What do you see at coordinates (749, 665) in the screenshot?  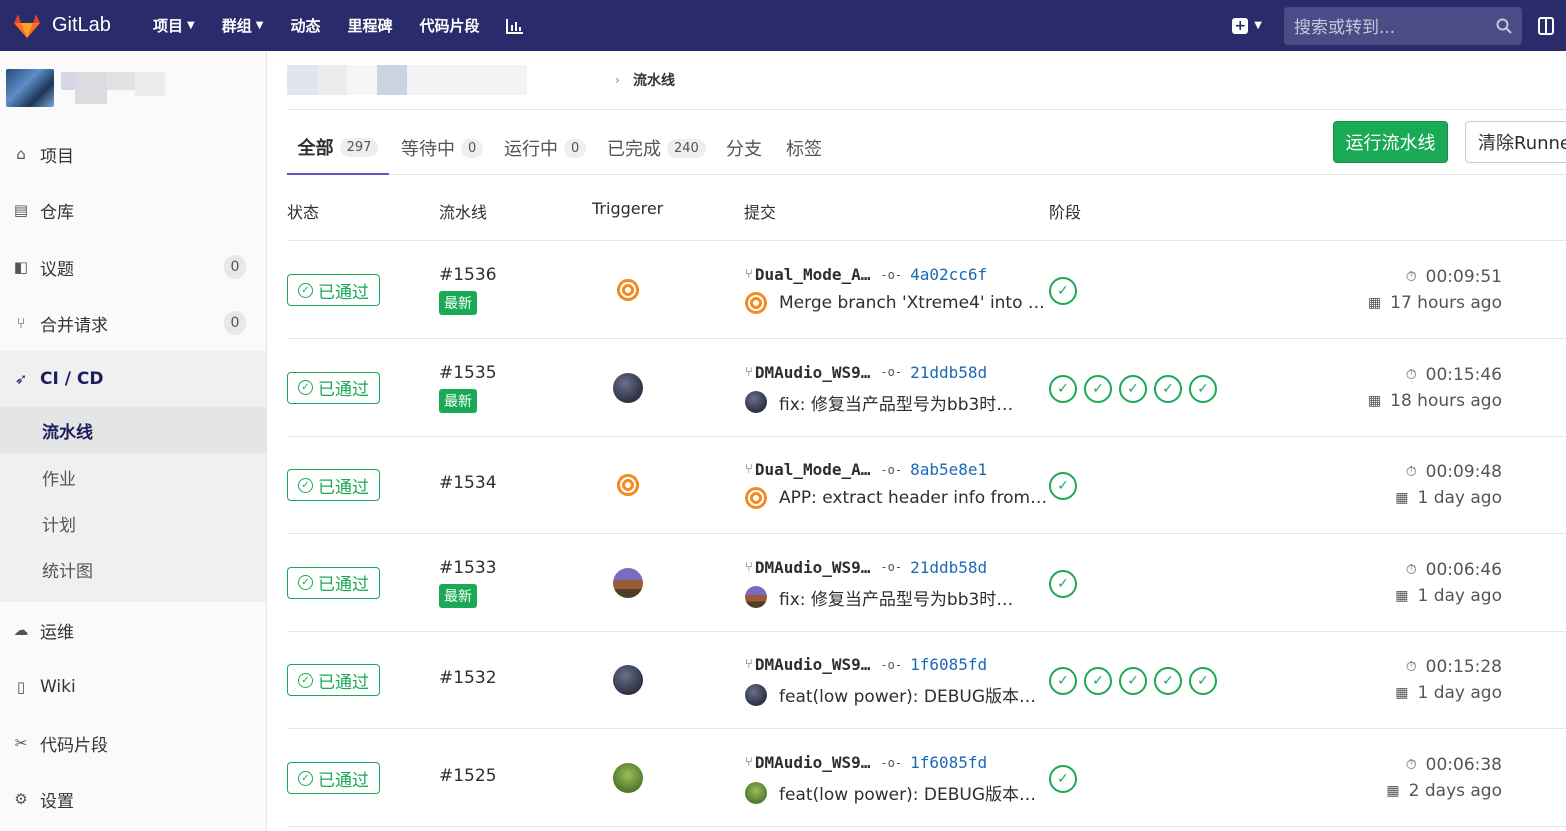 I see `branch-icon: ⑂` at bounding box center [749, 665].